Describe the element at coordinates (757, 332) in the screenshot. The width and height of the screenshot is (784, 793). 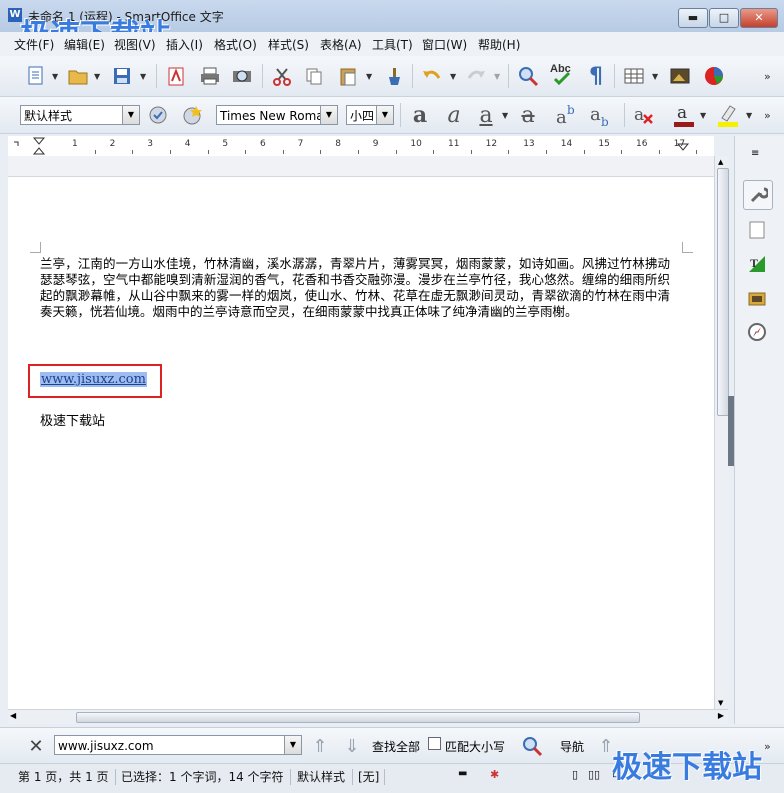
I see `navigator-icon` at that location.